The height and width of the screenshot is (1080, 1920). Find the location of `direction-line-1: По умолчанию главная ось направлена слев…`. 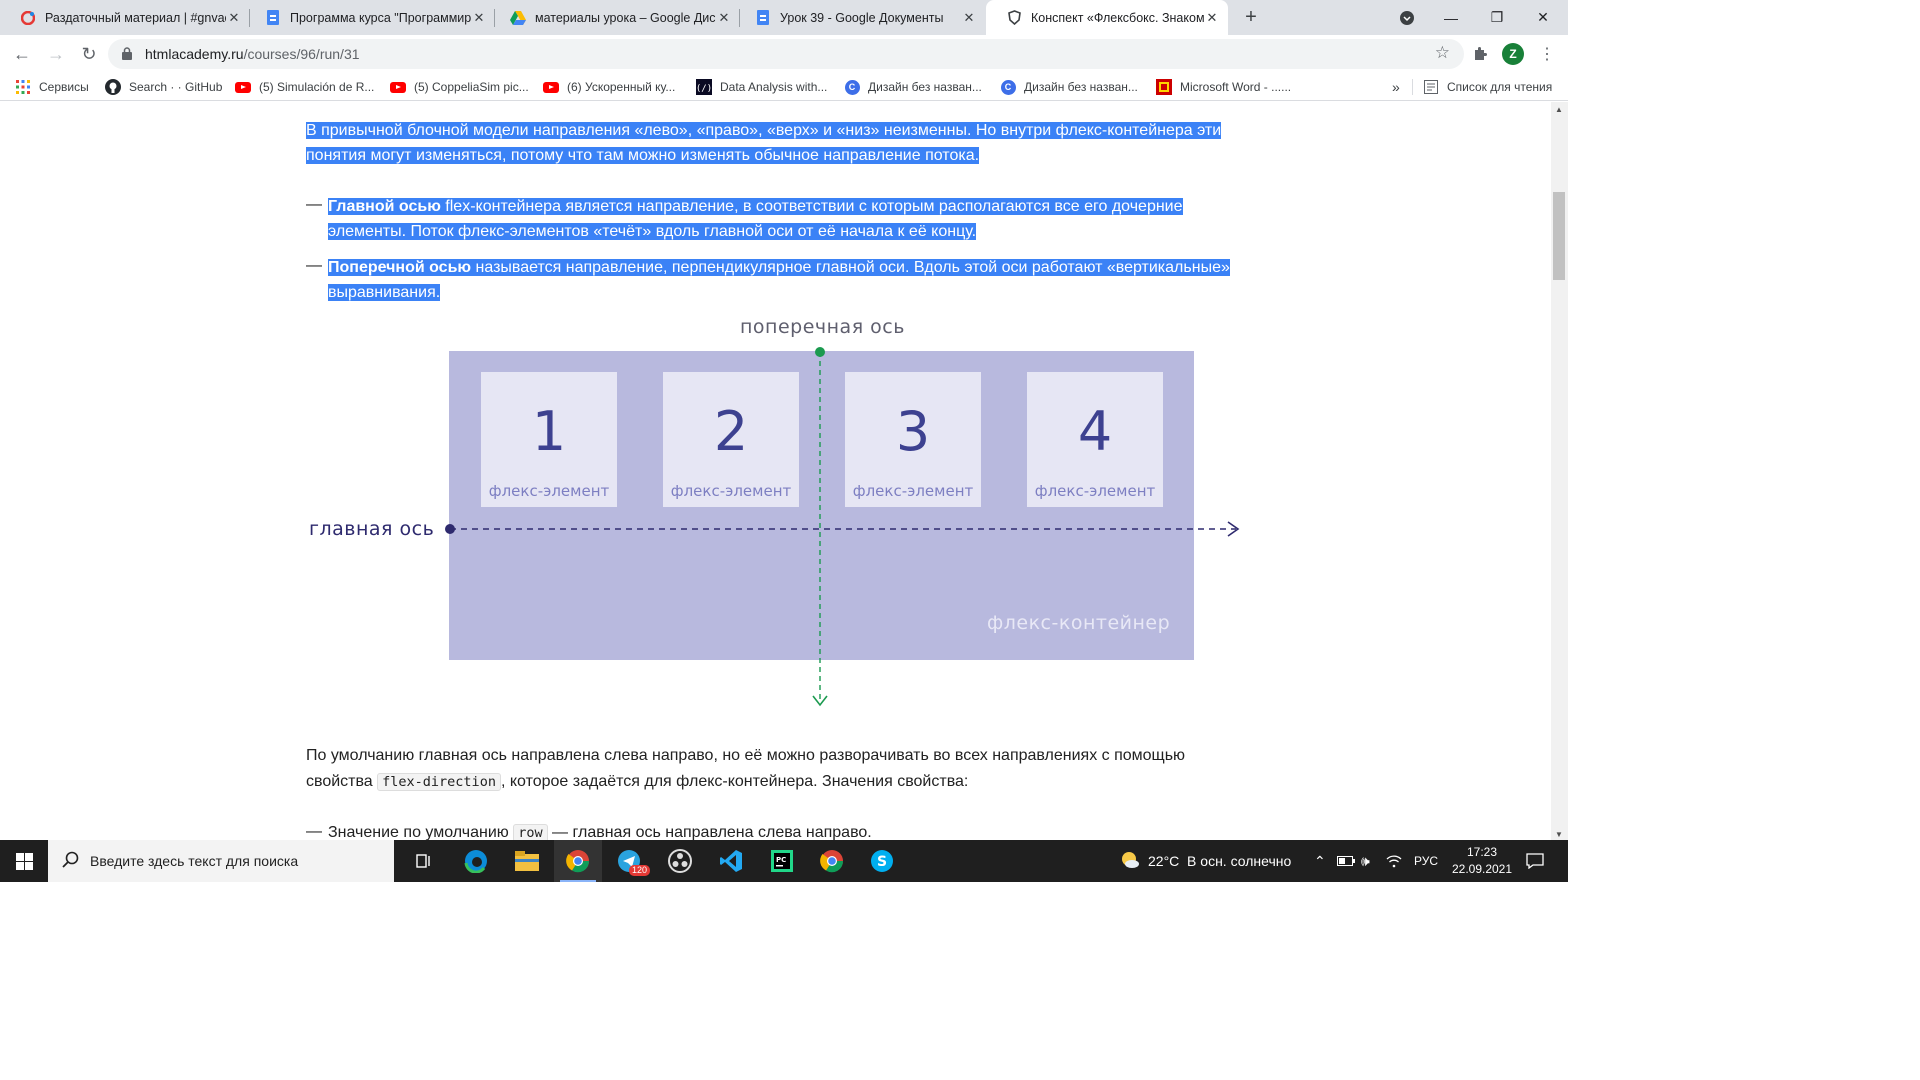

direction-line-1: По умолчанию главная ось направлена слев… is located at coordinates (746, 755).